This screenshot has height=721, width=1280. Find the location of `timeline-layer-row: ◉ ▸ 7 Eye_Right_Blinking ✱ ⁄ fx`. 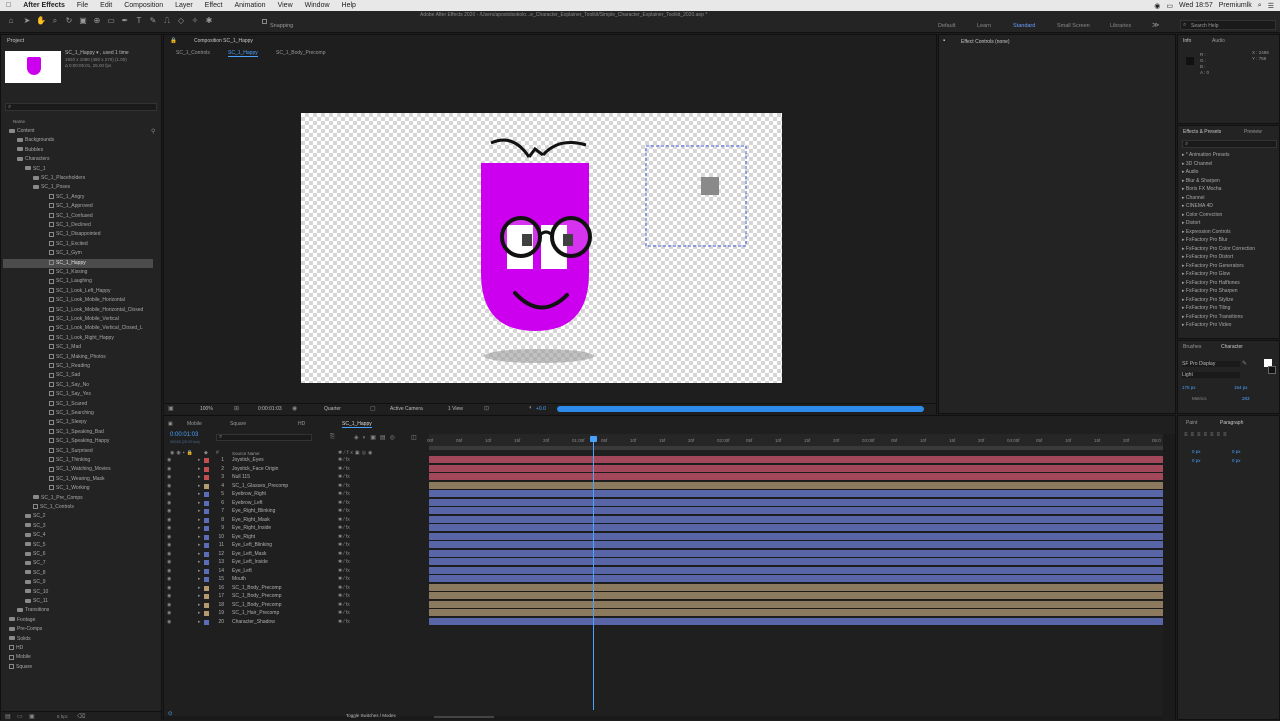

timeline-layer-row: ◉ ▸ 7 Eye_Right_Blinking ✱ ⁄ fx is located at coordinates (296, 511).